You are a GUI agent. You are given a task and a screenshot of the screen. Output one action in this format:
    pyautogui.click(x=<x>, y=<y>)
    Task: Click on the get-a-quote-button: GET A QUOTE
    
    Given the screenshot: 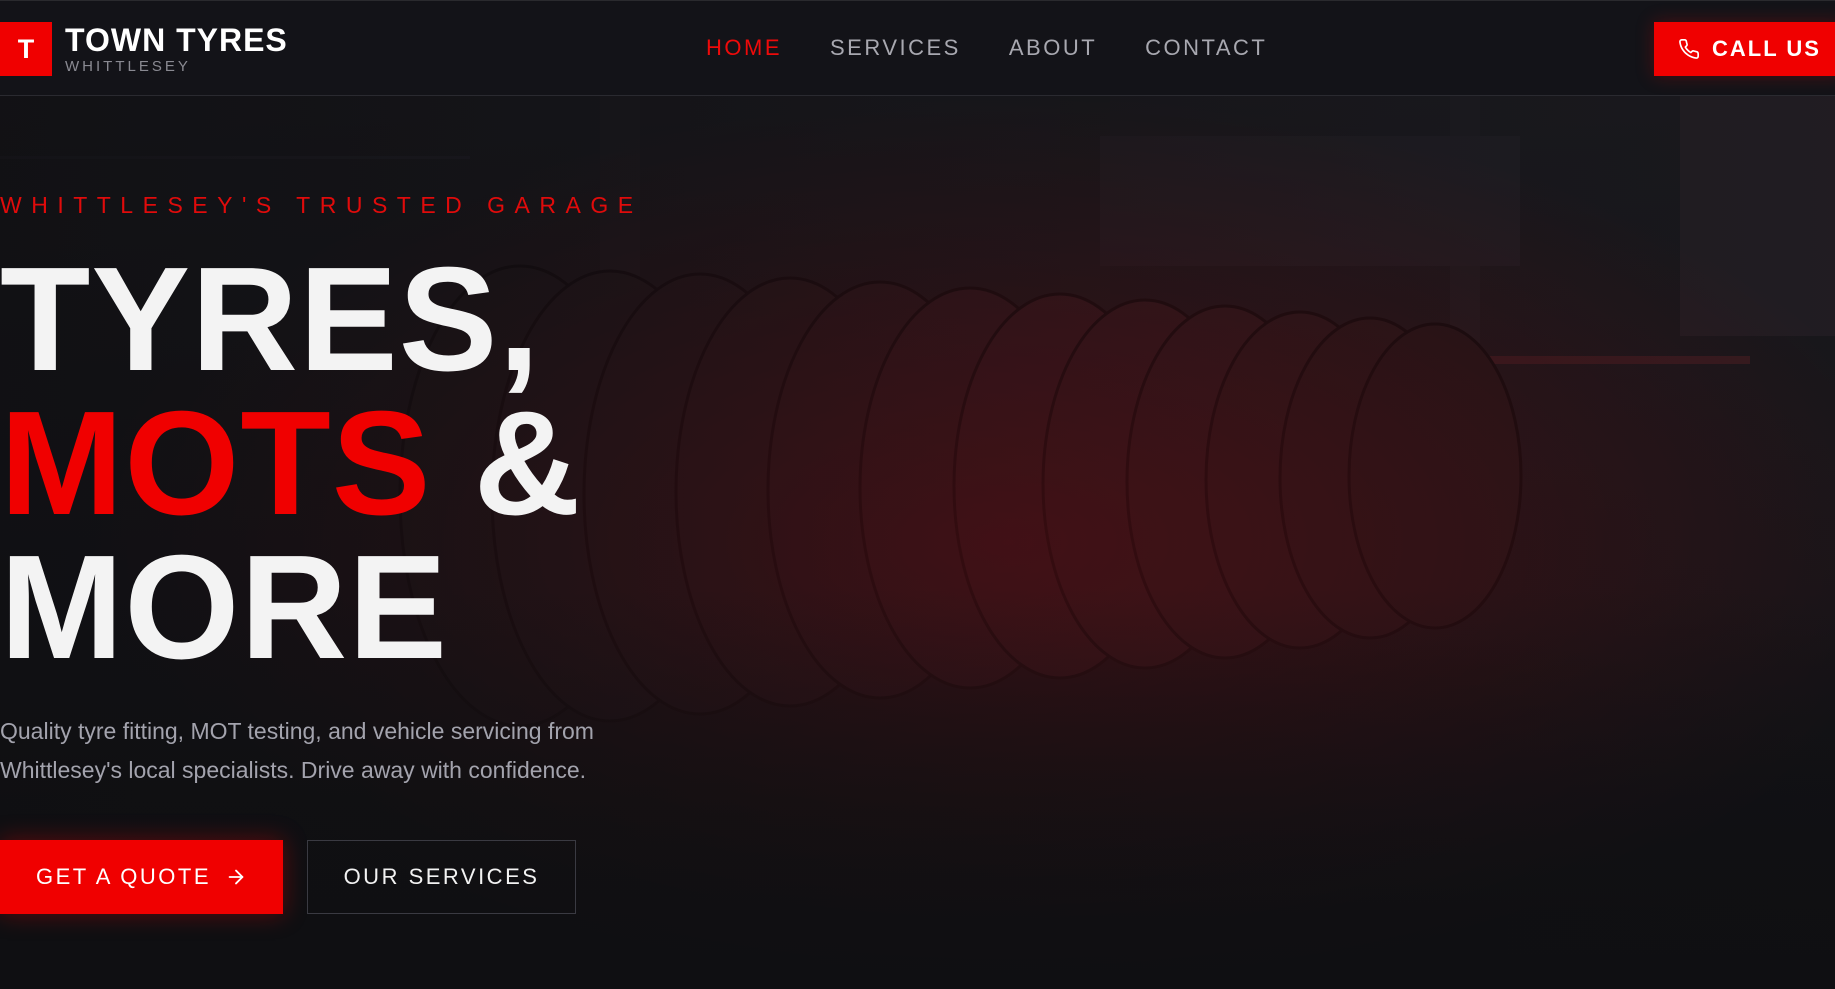 What is the action you would take?
    pyautogui.click(x=141, y=877)
    